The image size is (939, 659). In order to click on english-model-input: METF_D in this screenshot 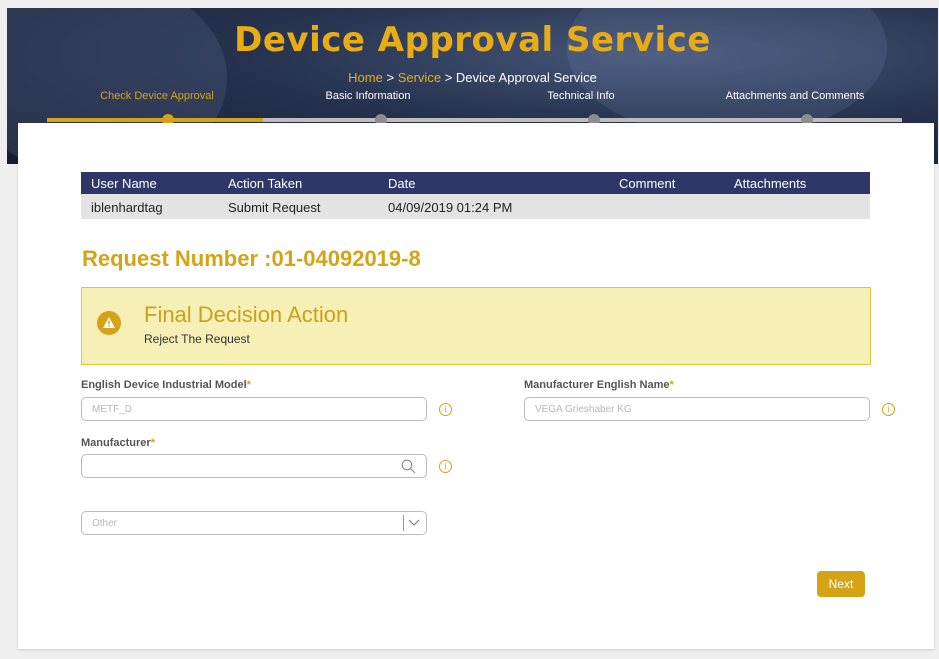, I will do `click(254, 409)`.